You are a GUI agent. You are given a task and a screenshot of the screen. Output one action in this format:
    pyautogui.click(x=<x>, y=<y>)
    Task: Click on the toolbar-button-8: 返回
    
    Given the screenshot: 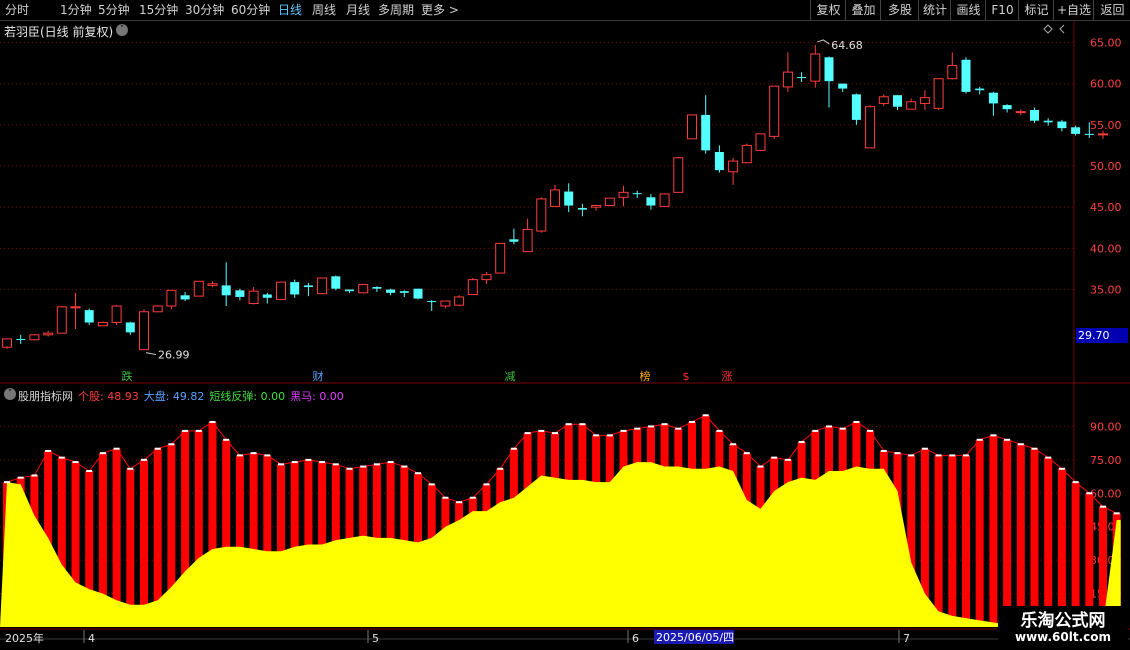 What is the action you would take?
    pyautogui.click(x=1111, y=10)
    